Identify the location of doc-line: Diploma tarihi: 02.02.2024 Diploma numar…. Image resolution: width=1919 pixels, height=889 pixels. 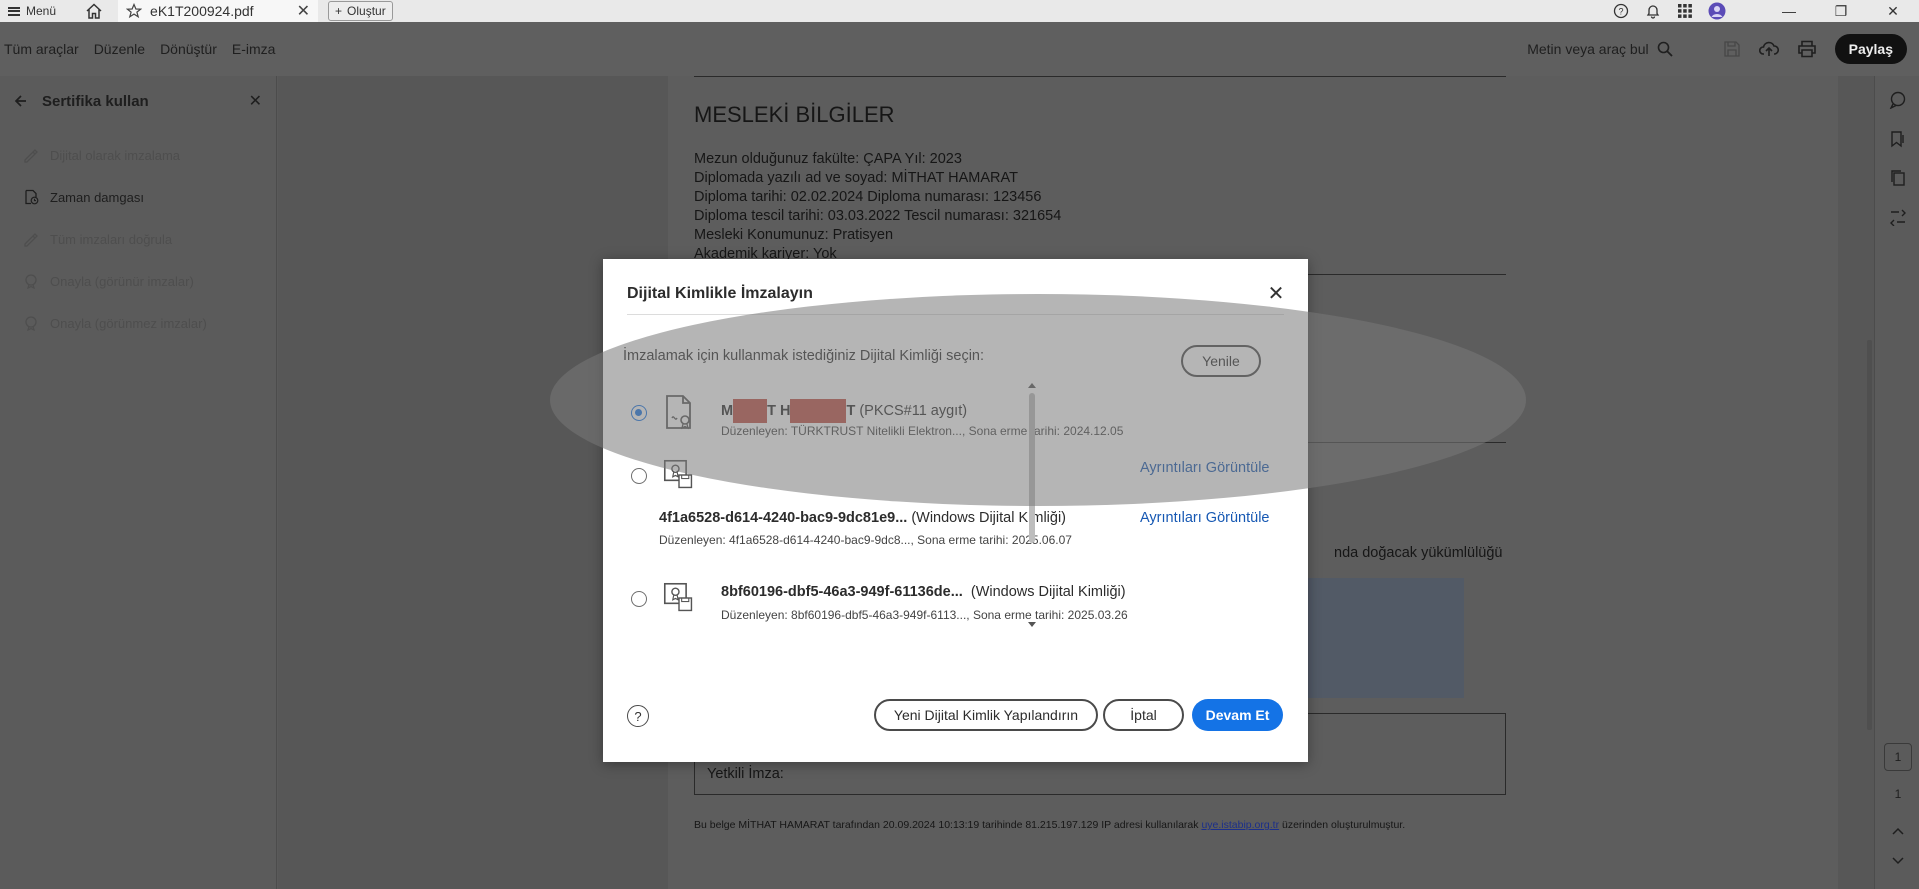
(868, 197).